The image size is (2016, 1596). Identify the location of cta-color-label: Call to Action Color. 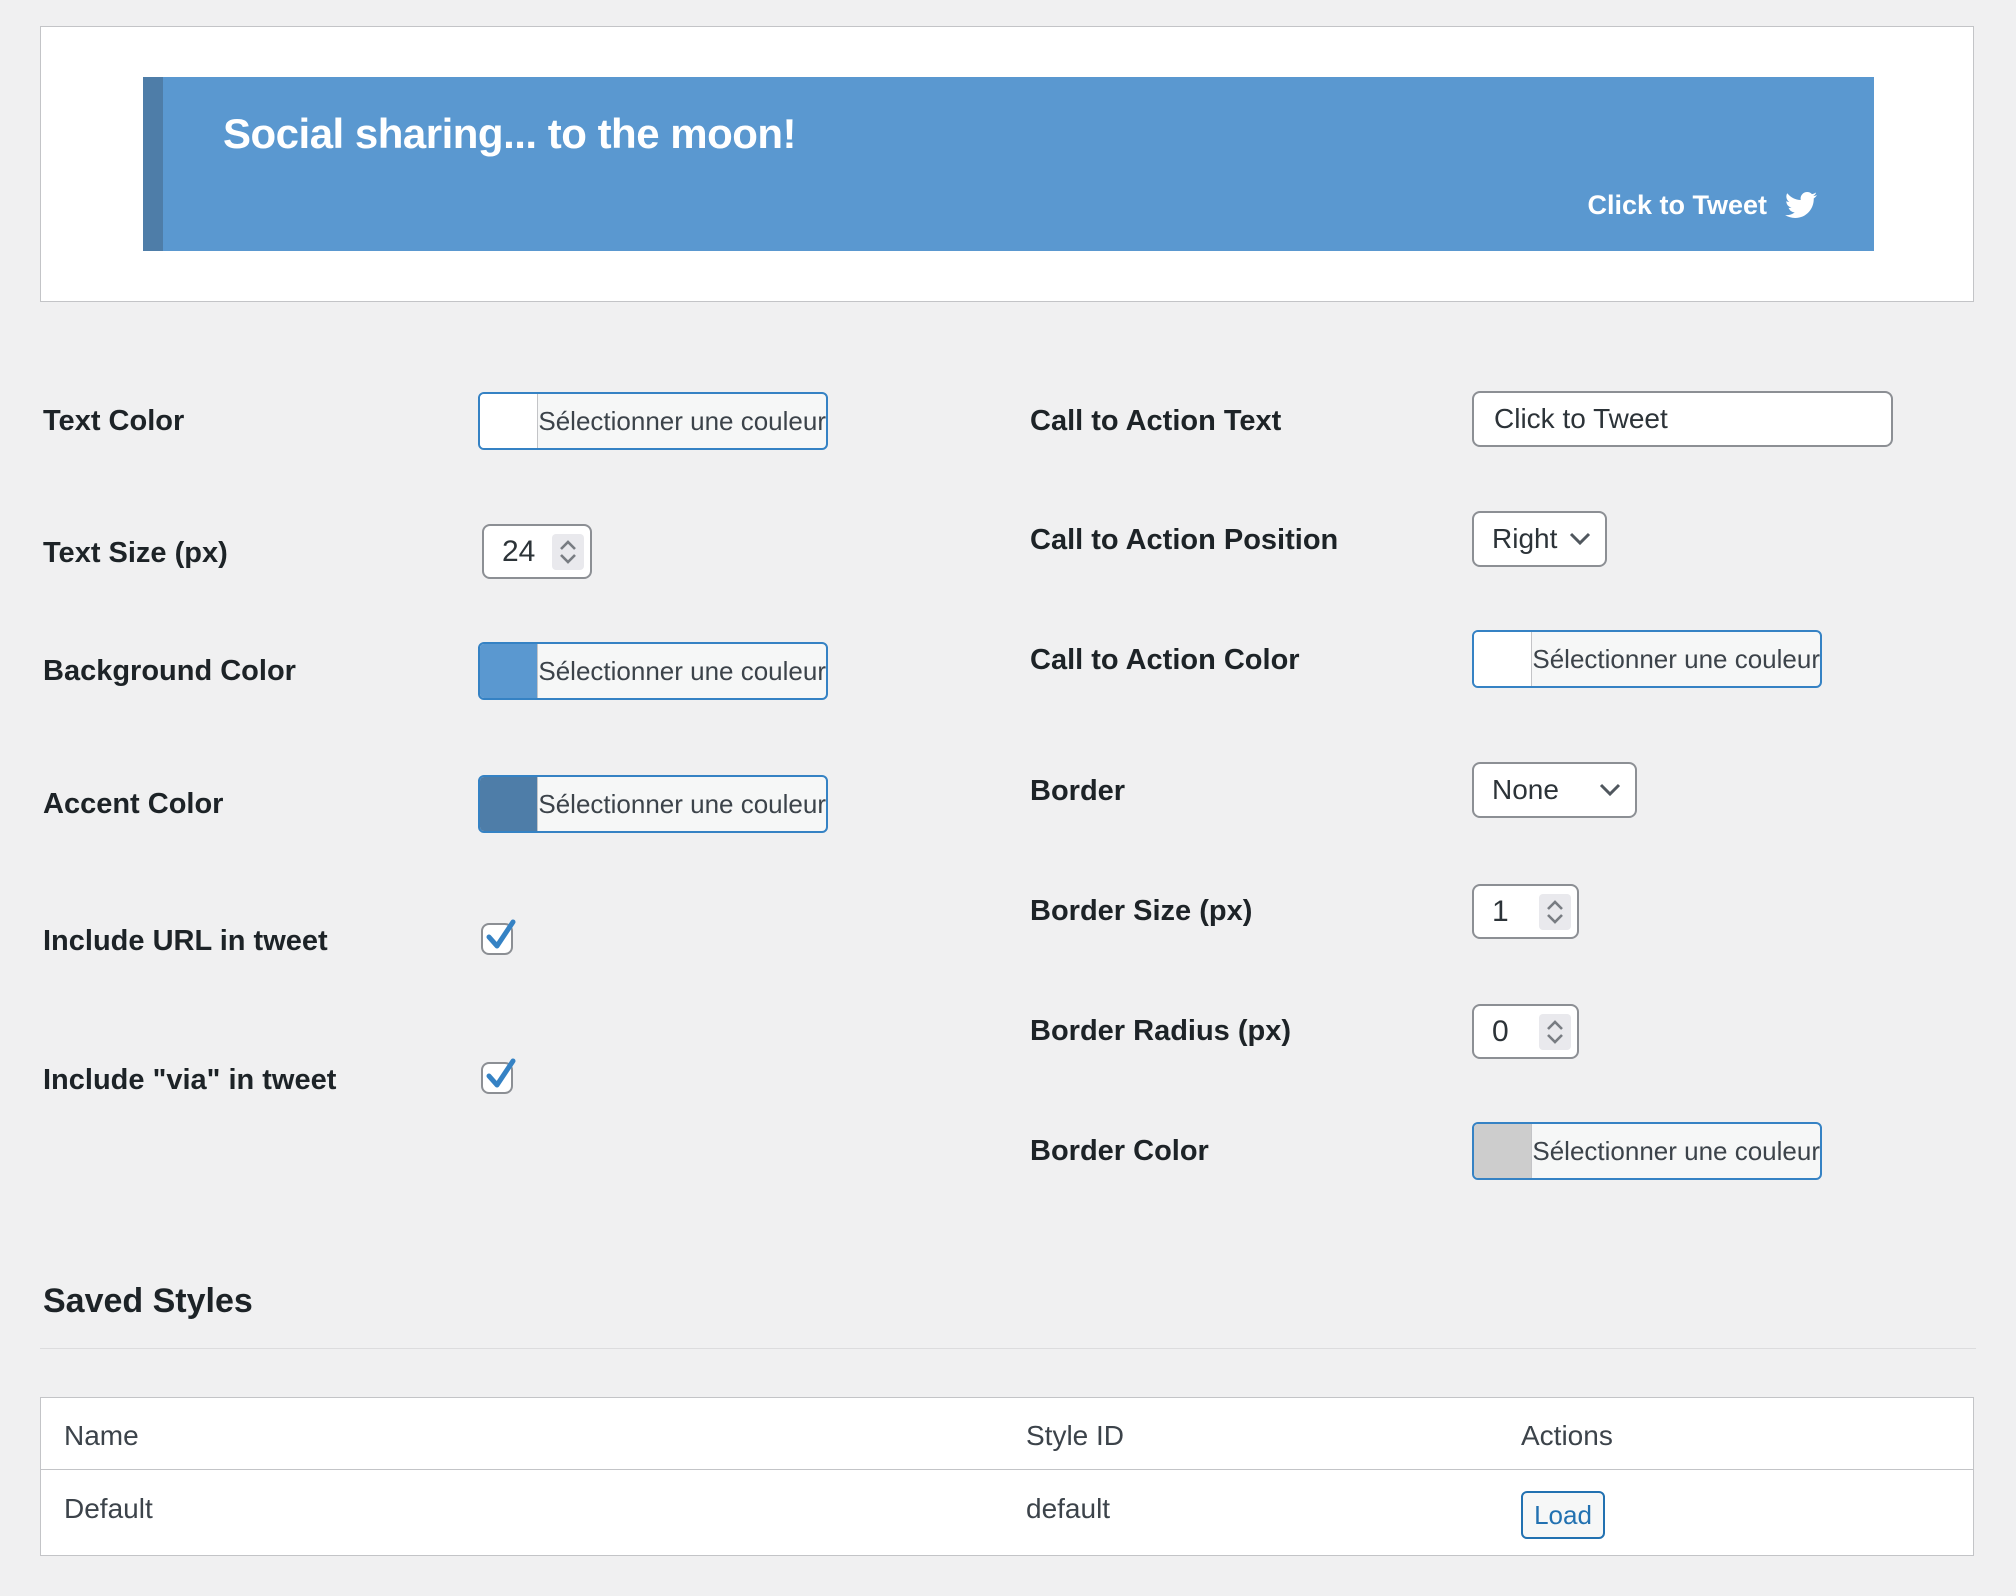
(1165, 660).